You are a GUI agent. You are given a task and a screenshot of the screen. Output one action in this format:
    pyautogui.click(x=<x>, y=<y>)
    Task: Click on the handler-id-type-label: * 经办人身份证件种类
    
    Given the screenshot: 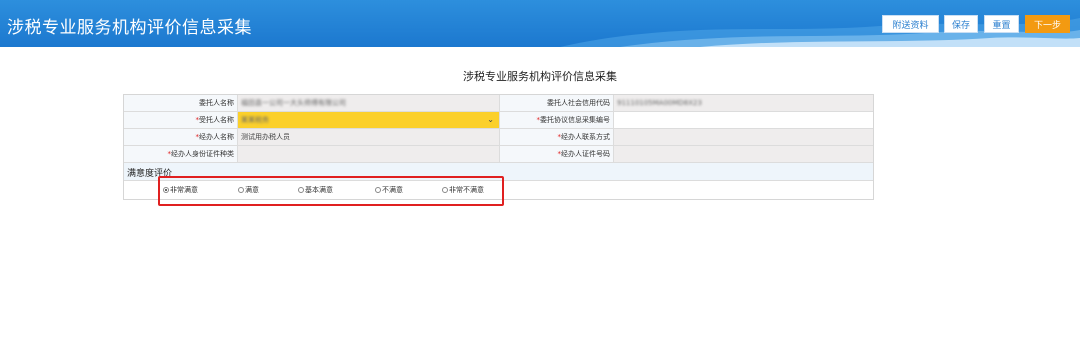 What is the action you would take?
    pyautogui.click(x=180, y=154)
    